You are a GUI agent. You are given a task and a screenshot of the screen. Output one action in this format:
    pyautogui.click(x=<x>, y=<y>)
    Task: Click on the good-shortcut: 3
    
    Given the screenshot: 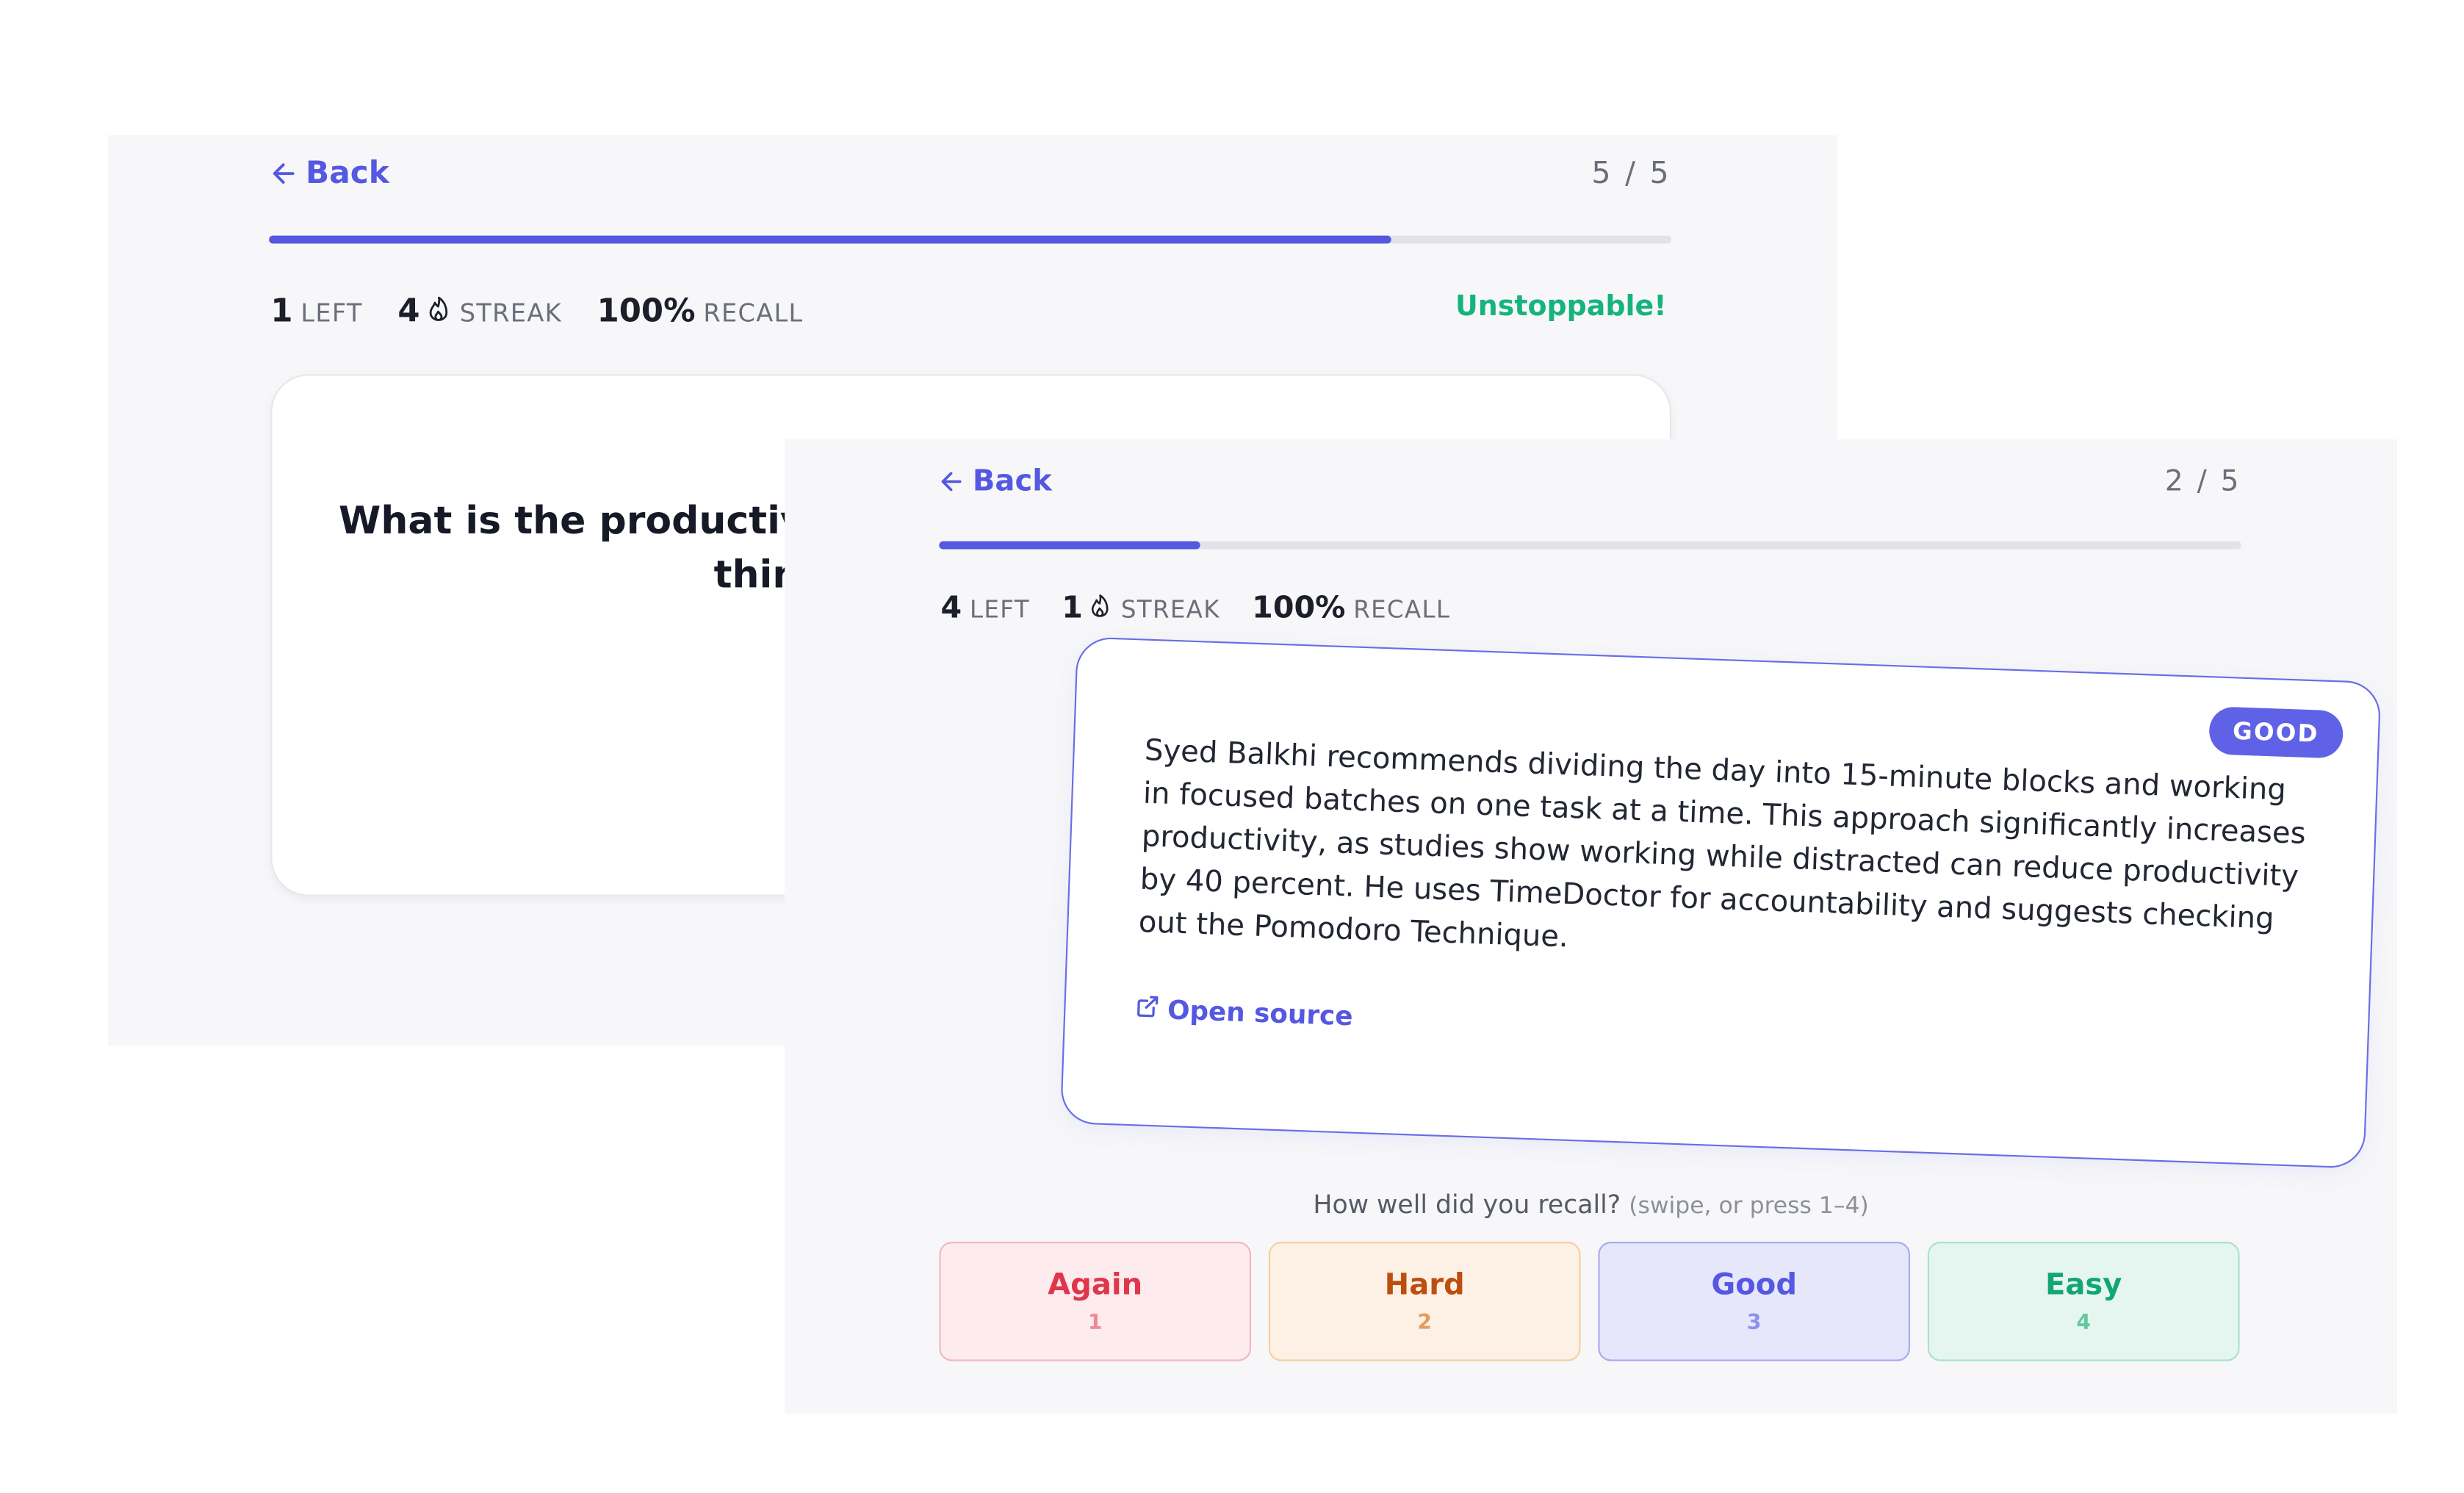 What is the action you would take?
    pyautogui.click(x=1754, y=1323)
    